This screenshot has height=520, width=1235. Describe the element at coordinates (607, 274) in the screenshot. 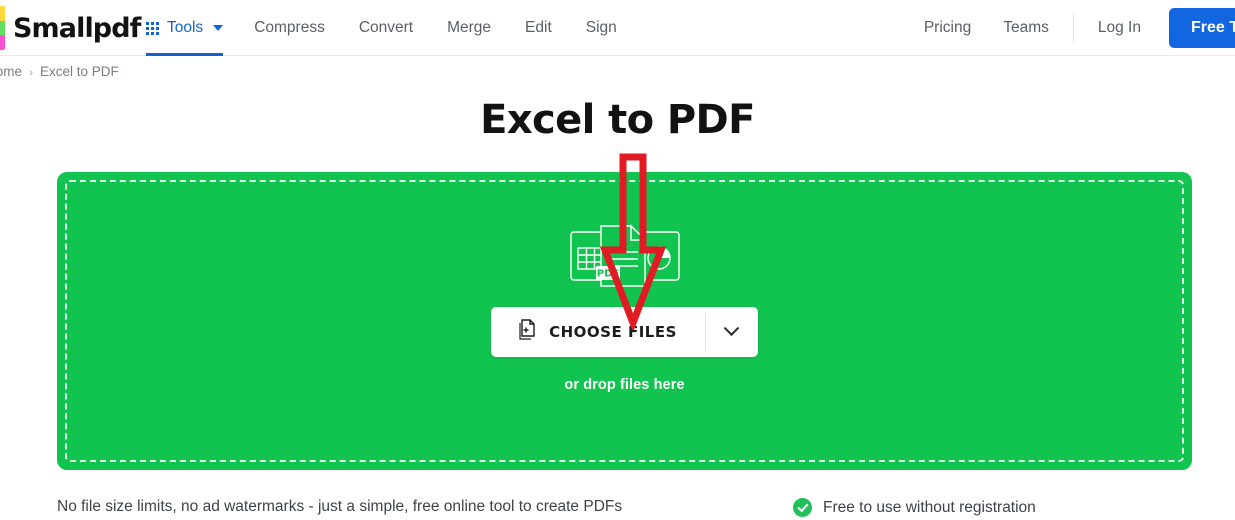

I see `svg-text: PDF` at that location.